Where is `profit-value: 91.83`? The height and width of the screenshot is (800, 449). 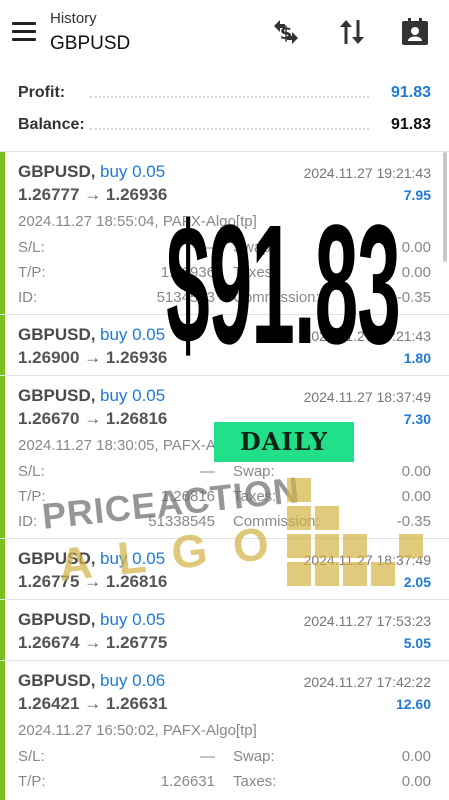 profit-value: 91.83 is located at coordinates (410, 92).